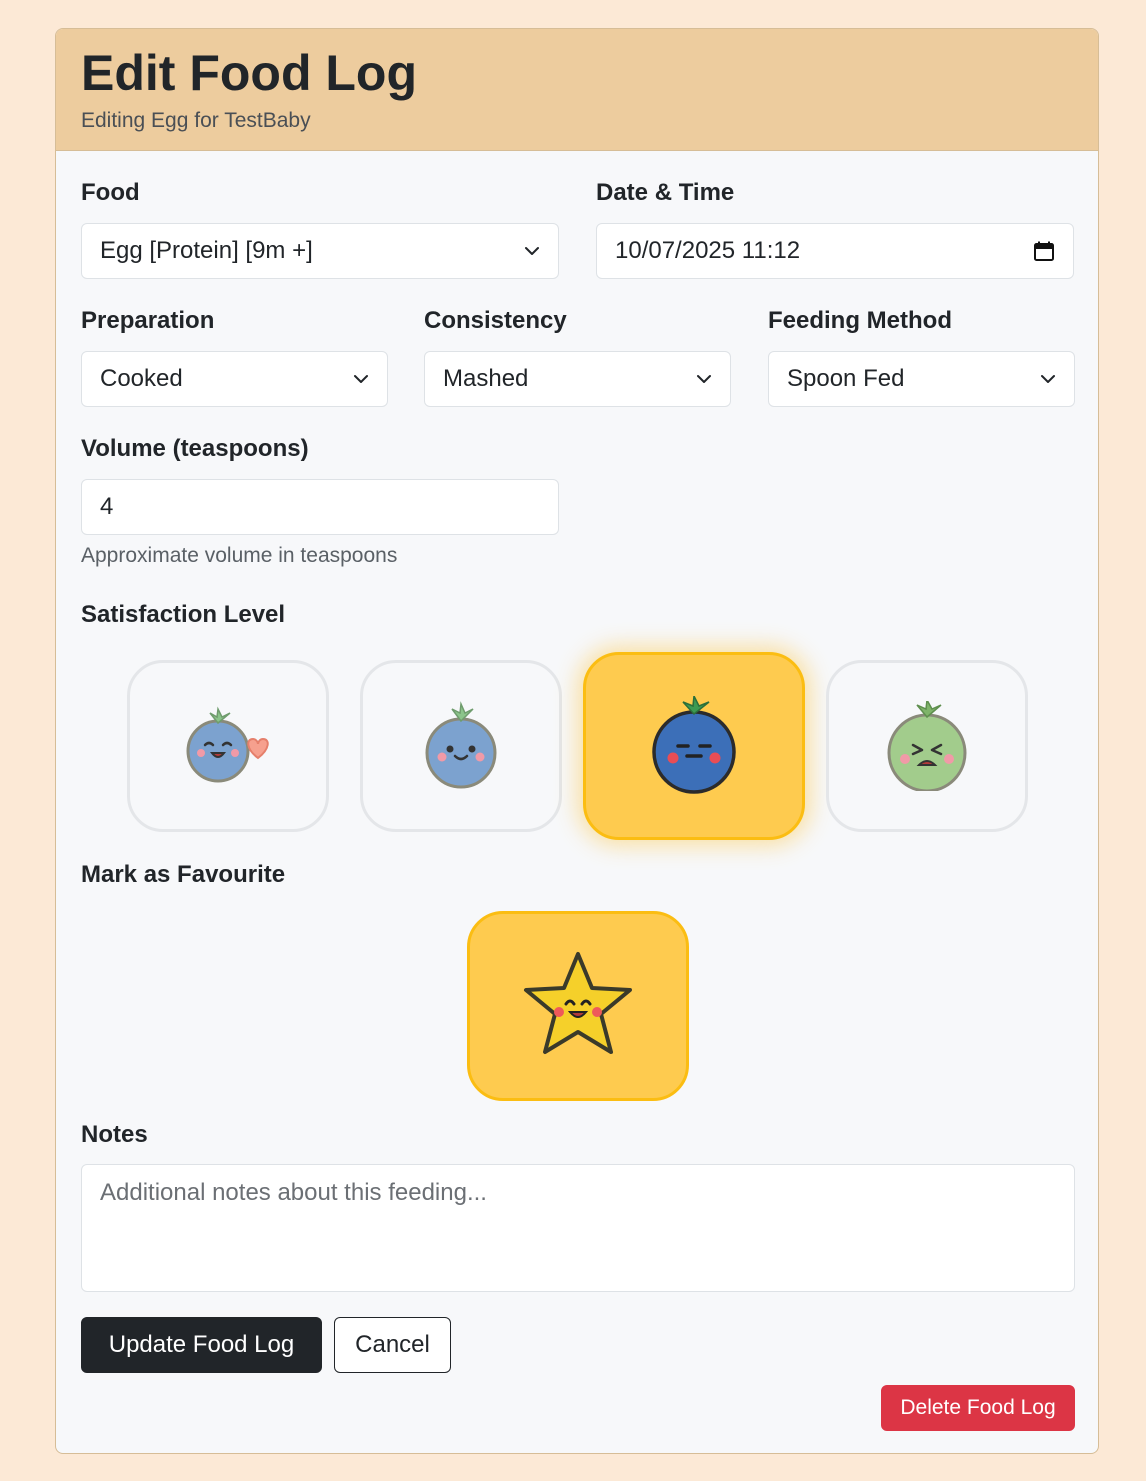 The height and width of the screenshot is (1481, 1146). Describe the element at coordinates (320, 251) in the screenshot. I see `food-select: Egg [Protein] [9m +]` at that location.